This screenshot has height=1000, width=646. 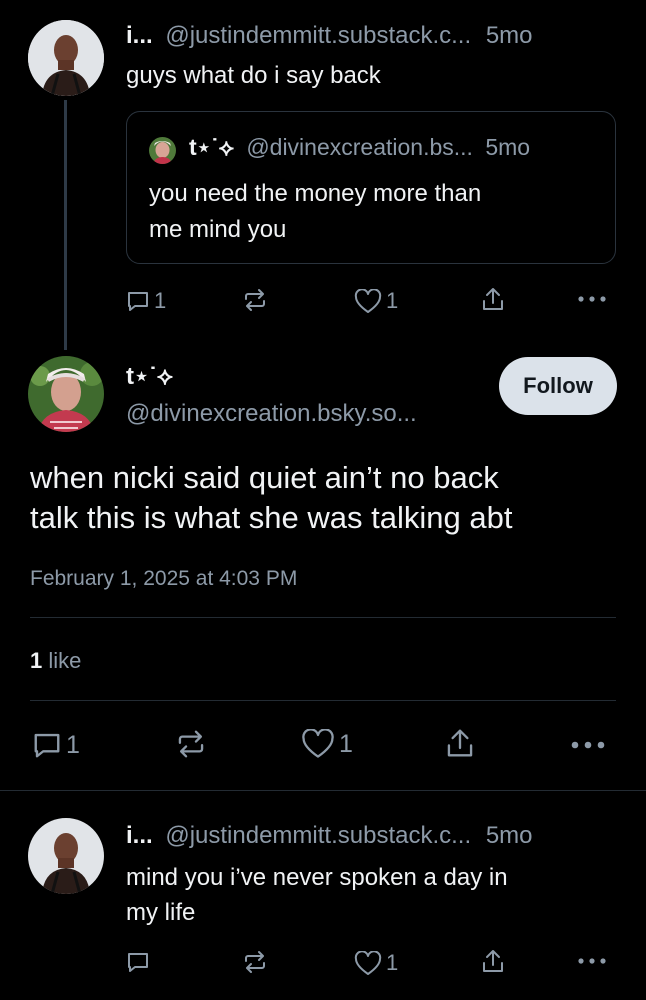 I want to click on quote-text-line: me mind you, so click(x=218, y=229).